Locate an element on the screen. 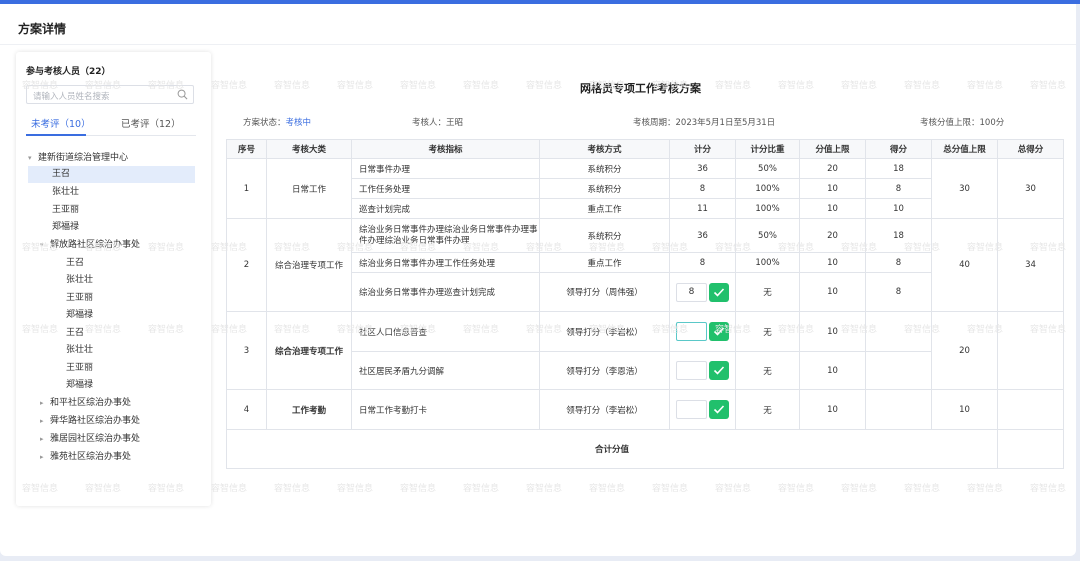 This screenshot has height=561, width=1080. row-number: 3 is located at coordinates (246, 350).